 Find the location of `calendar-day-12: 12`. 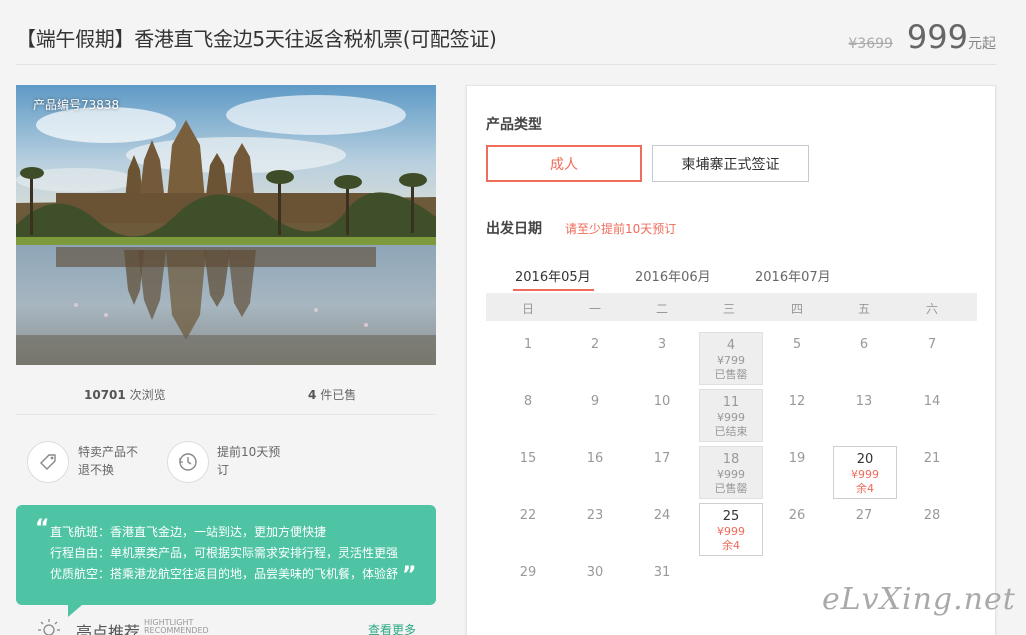

calendar-day-12: 12 is located at coordinates (797, 401).